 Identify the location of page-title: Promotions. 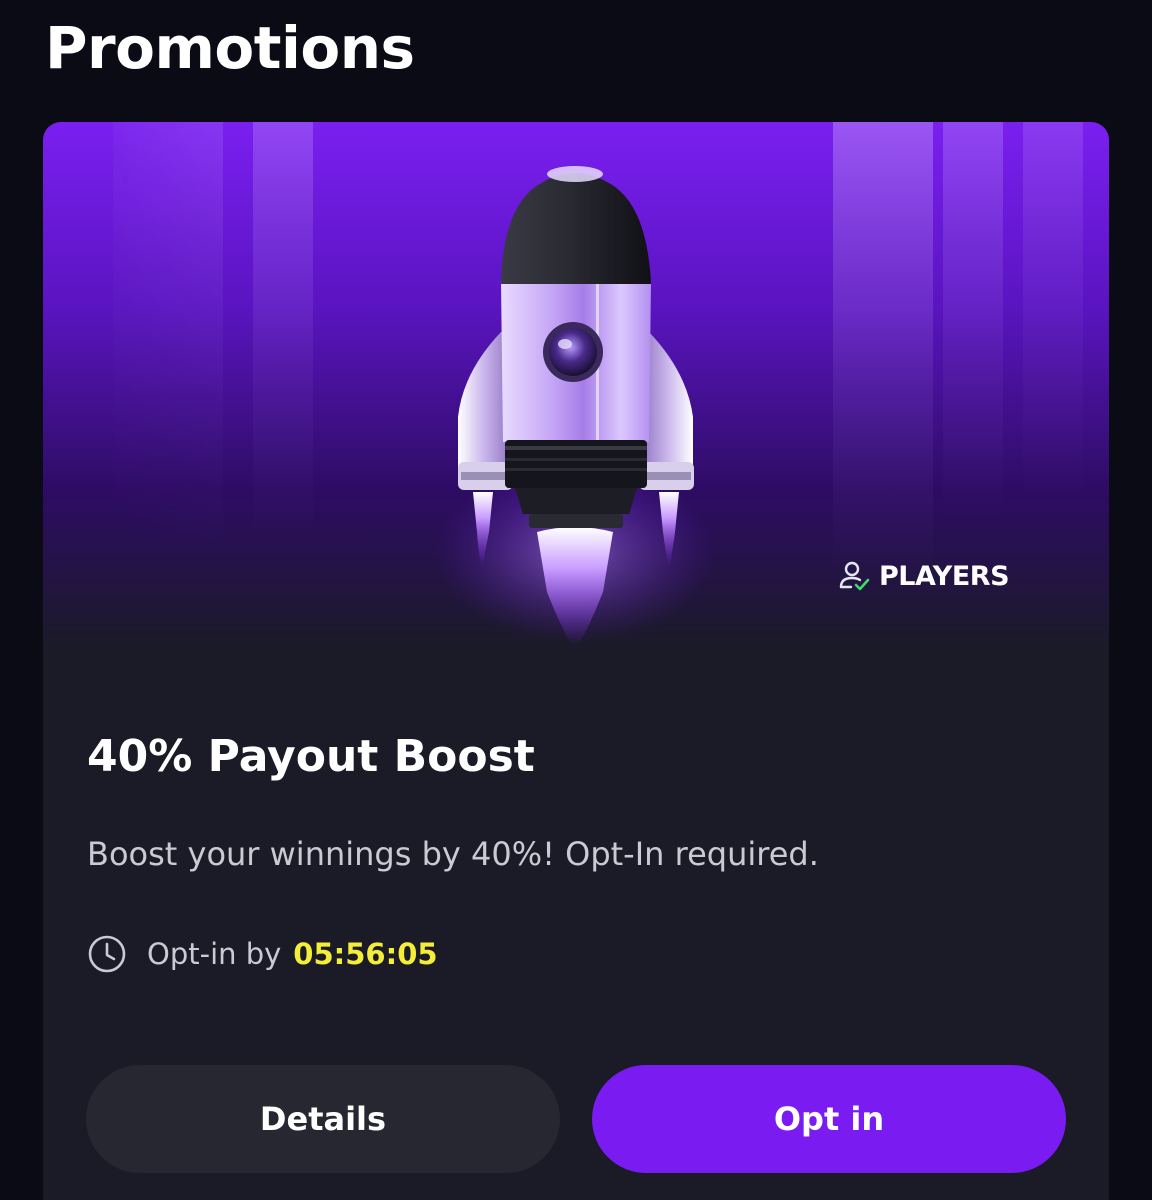
(230, 48).